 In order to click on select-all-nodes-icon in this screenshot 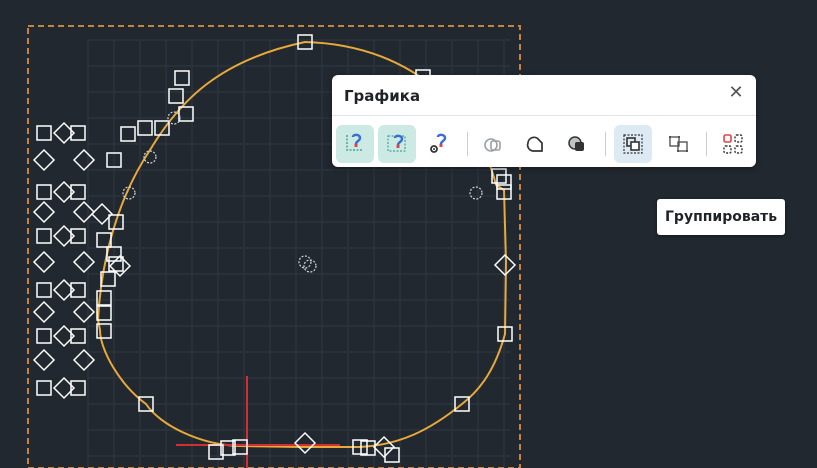, I will do `click(733, 144)`.